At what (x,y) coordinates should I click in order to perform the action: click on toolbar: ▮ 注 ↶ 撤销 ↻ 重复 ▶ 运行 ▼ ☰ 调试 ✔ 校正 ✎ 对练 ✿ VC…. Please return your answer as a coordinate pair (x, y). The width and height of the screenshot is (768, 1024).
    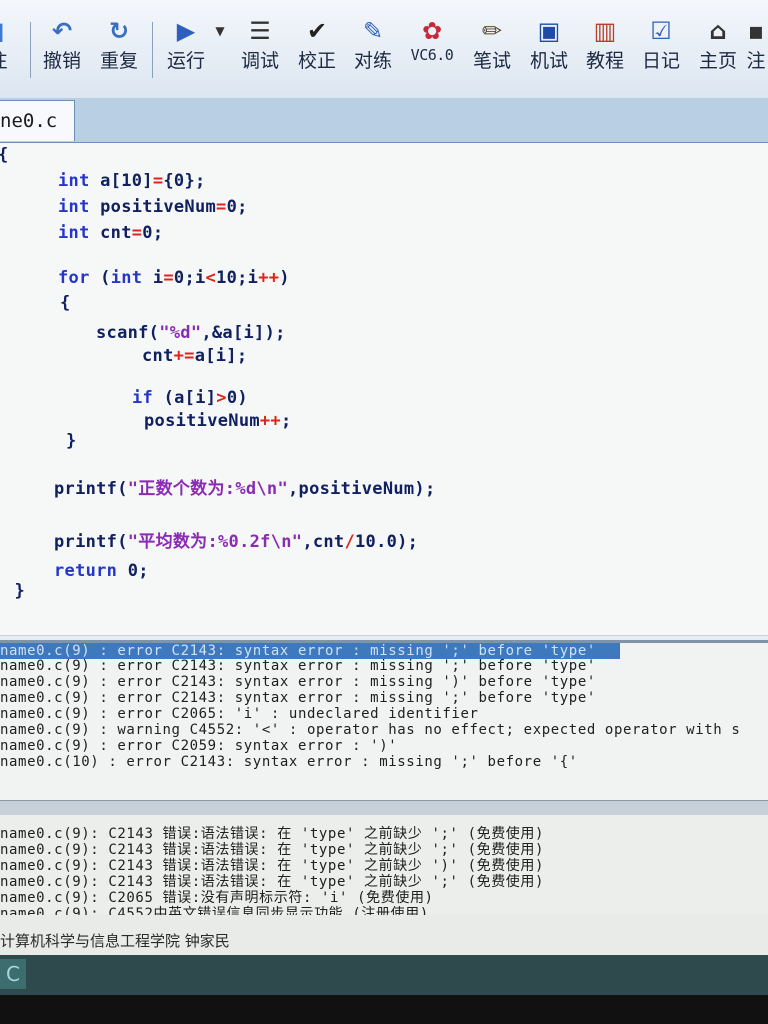
    Looking at the image, I should click on (384, 50).